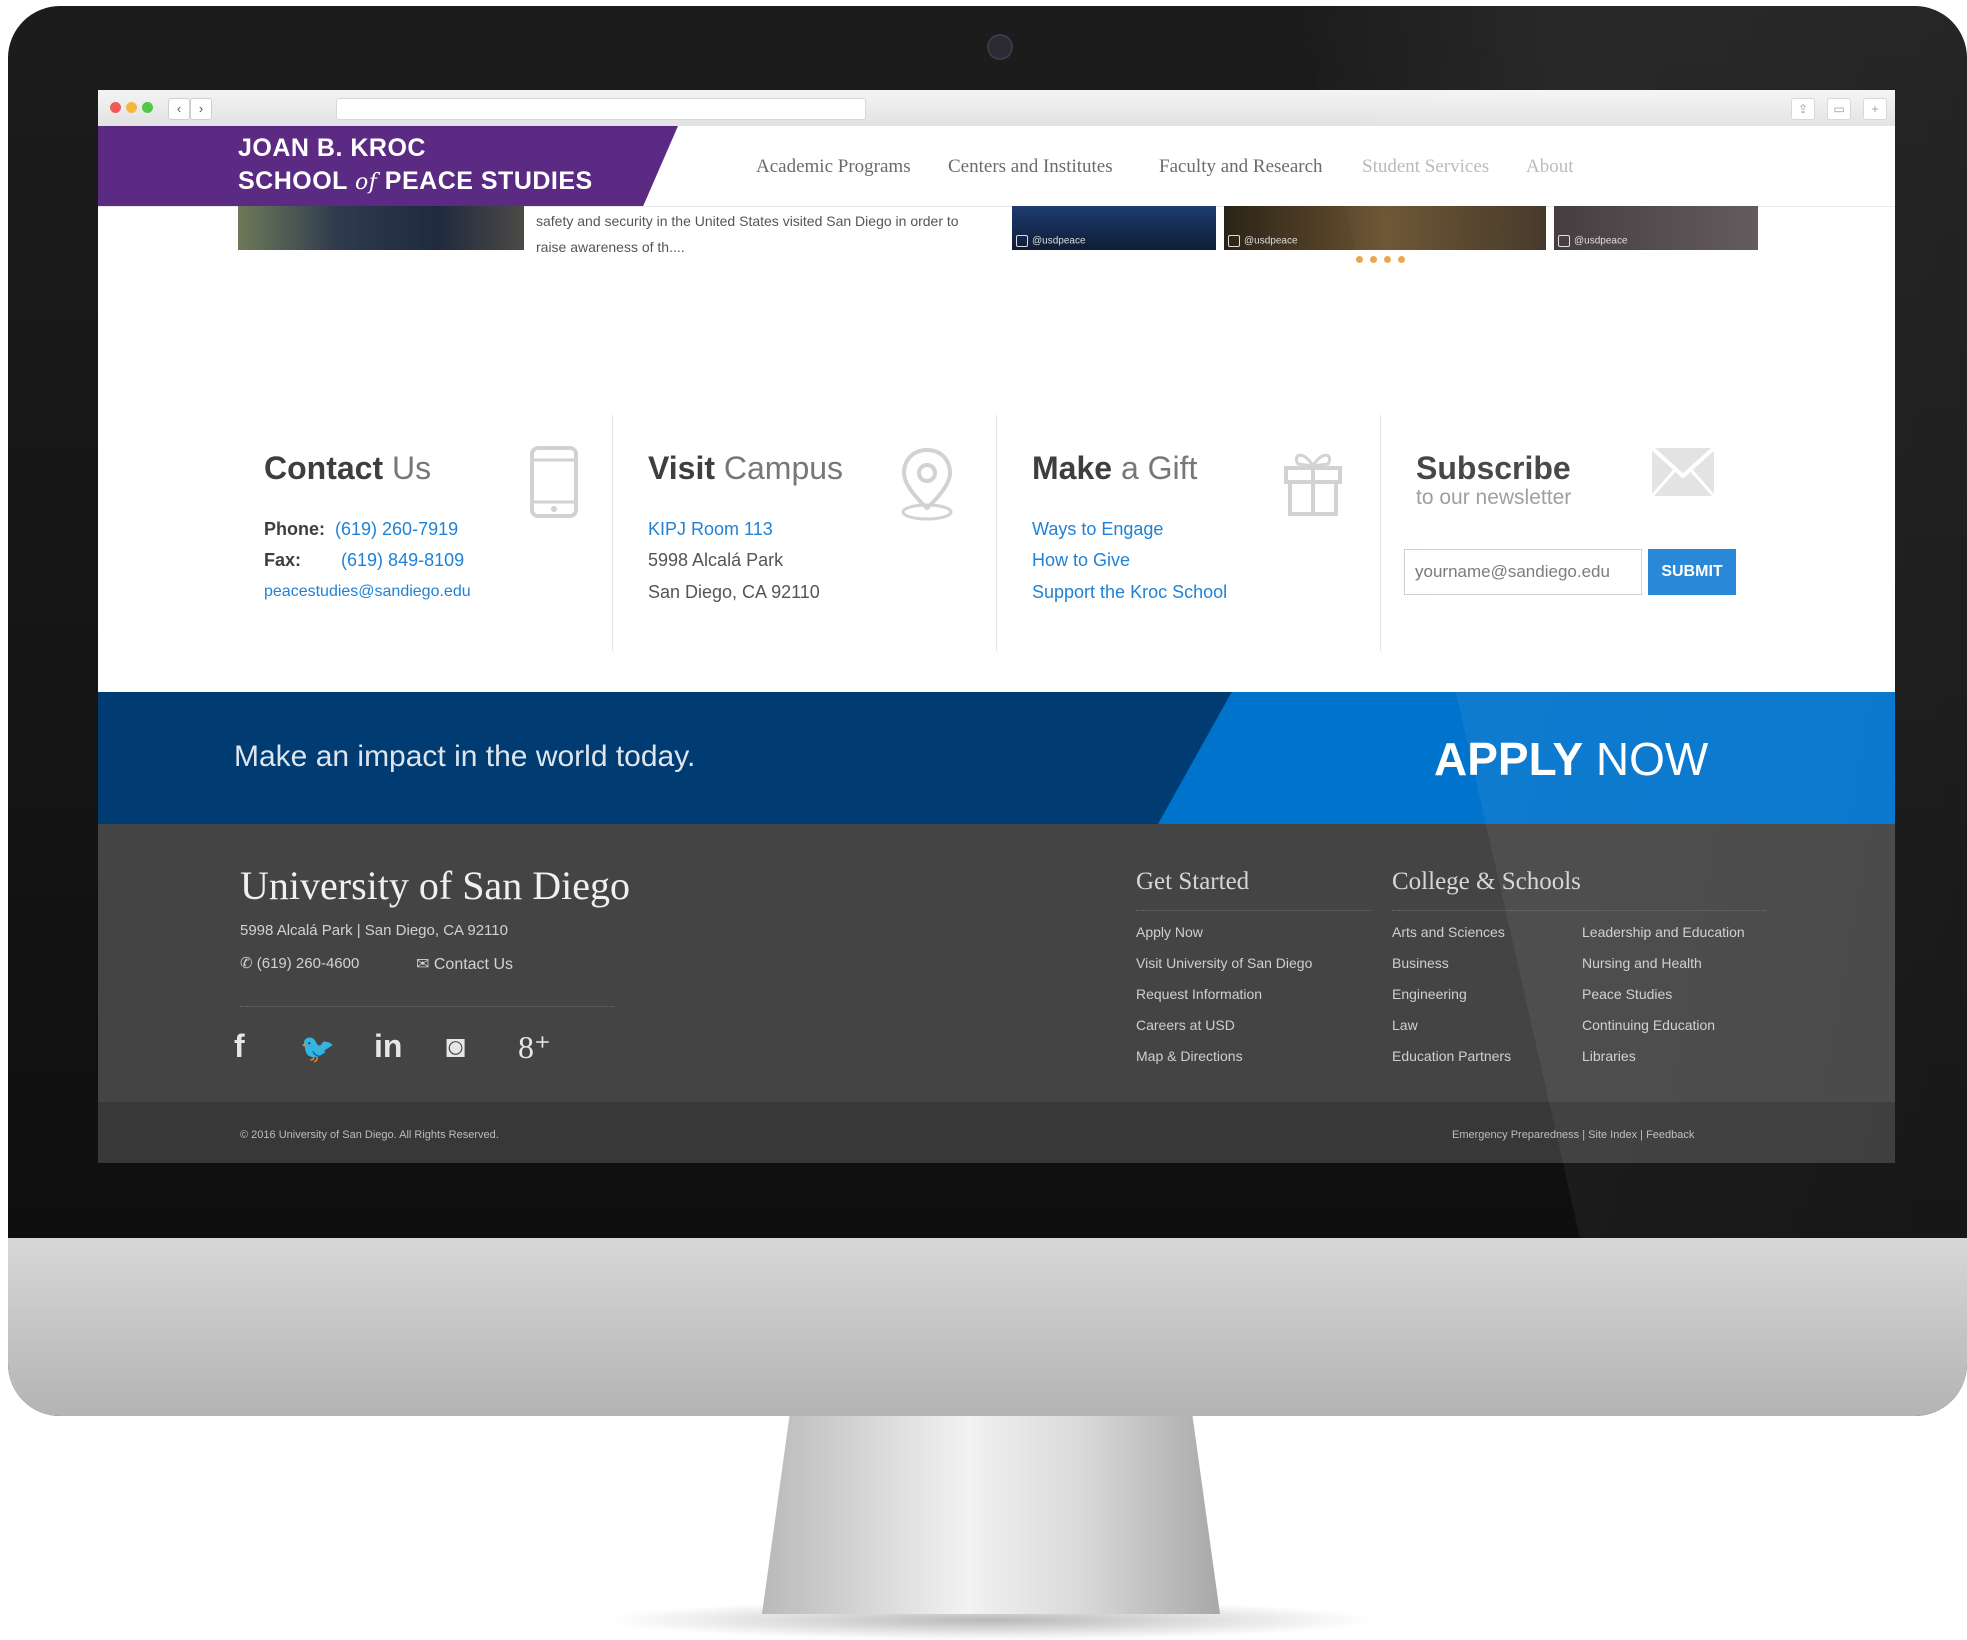 Image resolution: width=1967 pixels, height=1640 pixels. I want to click on twitter-icon: 🐦, so click(317, 1048).